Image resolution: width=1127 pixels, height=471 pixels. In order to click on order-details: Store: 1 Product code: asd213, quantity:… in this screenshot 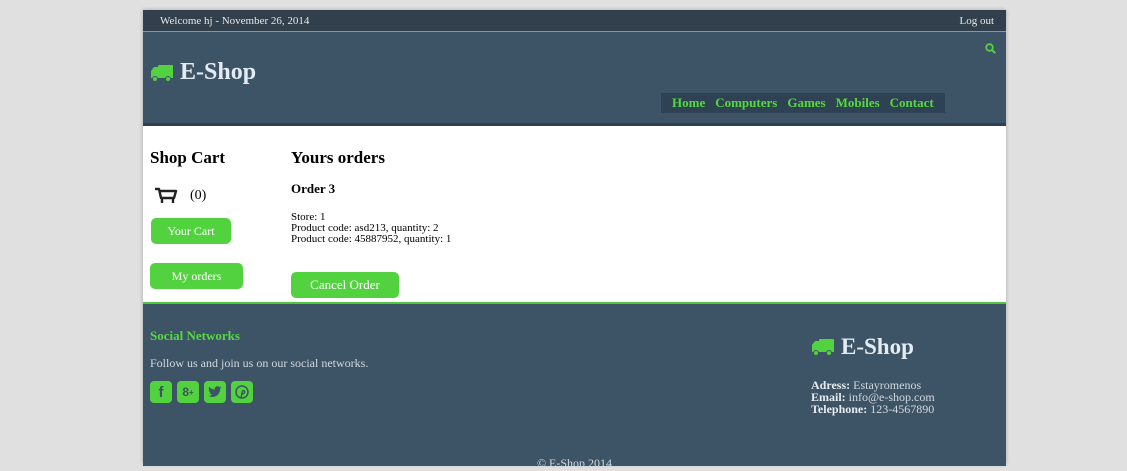, I will do `click(371, 228)`.